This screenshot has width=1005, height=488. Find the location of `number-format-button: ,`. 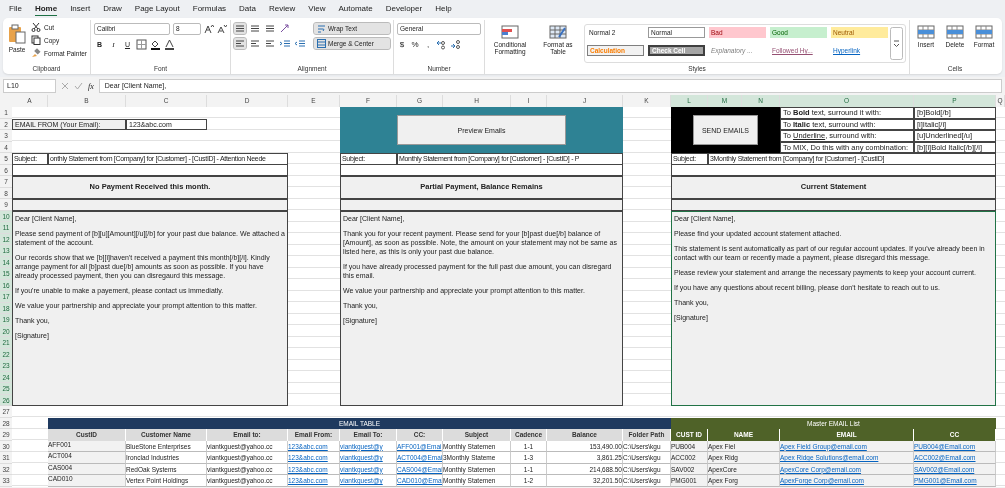

number-format-button: , is located at coordinates (428, 44).